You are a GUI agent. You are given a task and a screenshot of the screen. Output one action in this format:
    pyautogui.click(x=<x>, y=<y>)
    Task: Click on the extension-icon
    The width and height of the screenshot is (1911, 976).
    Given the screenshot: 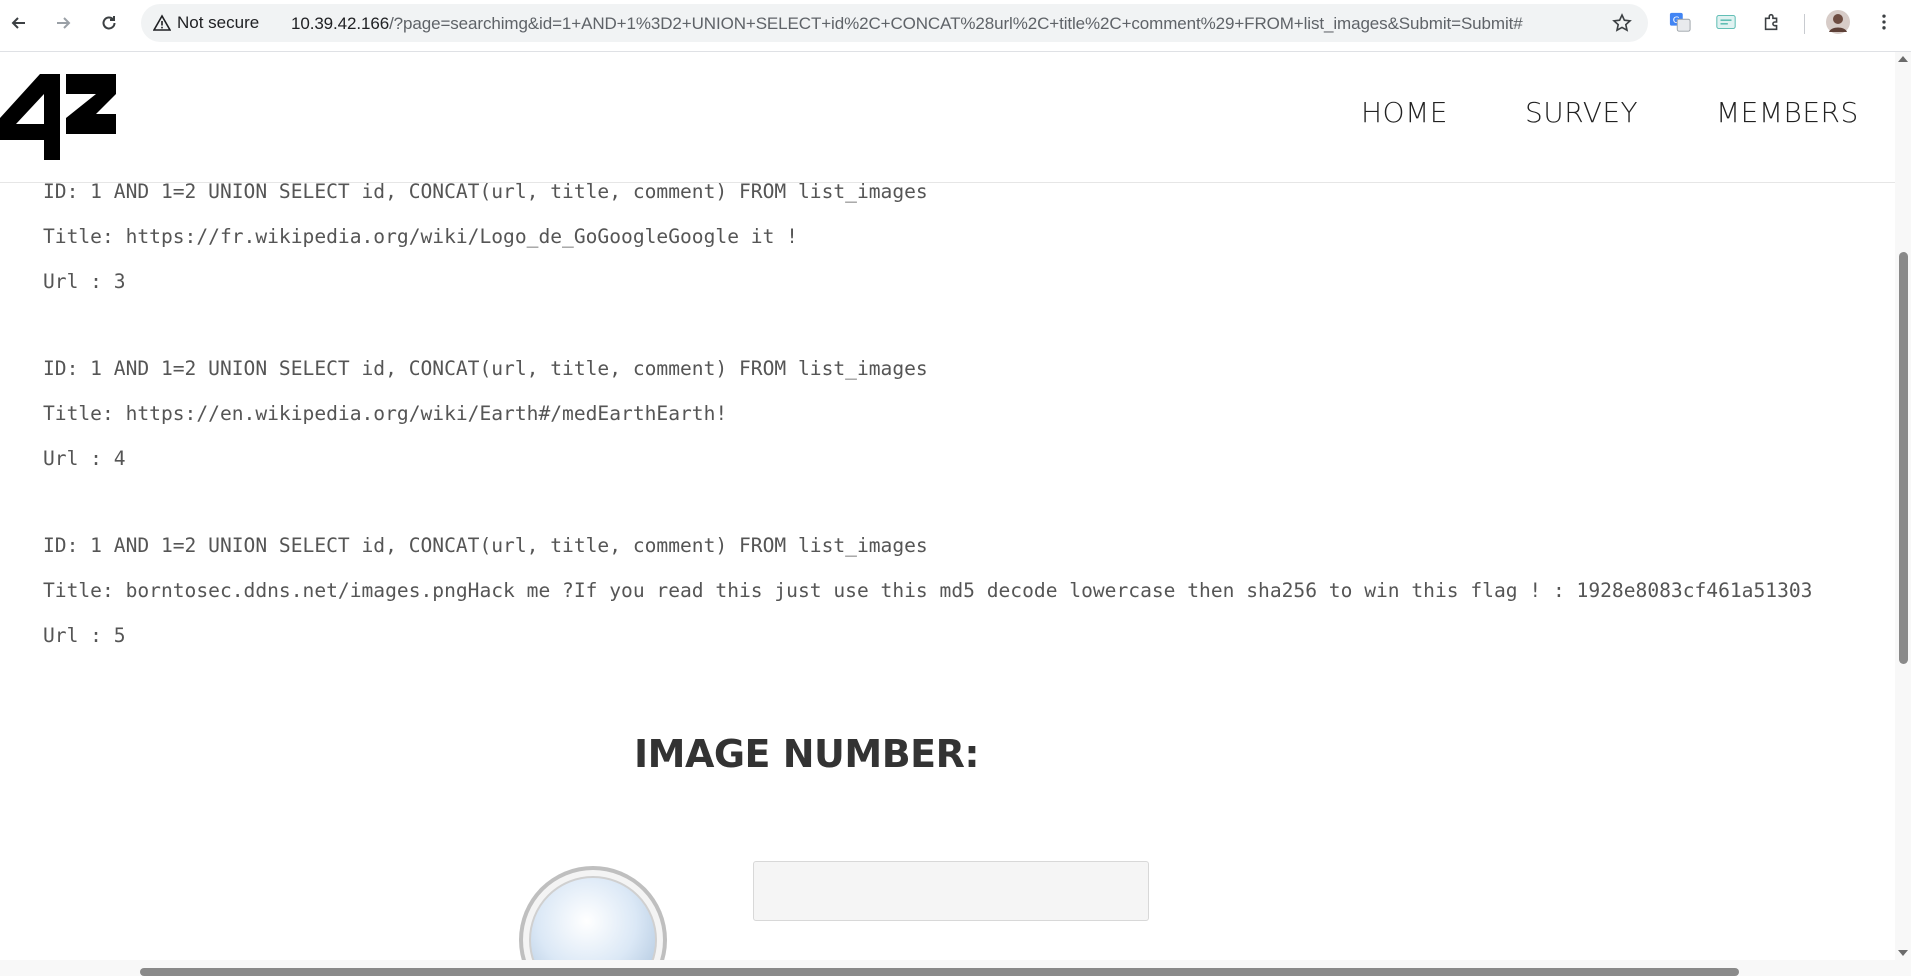 What is the action you would take?
    pyautogui.click(x=1726, y=22)
    